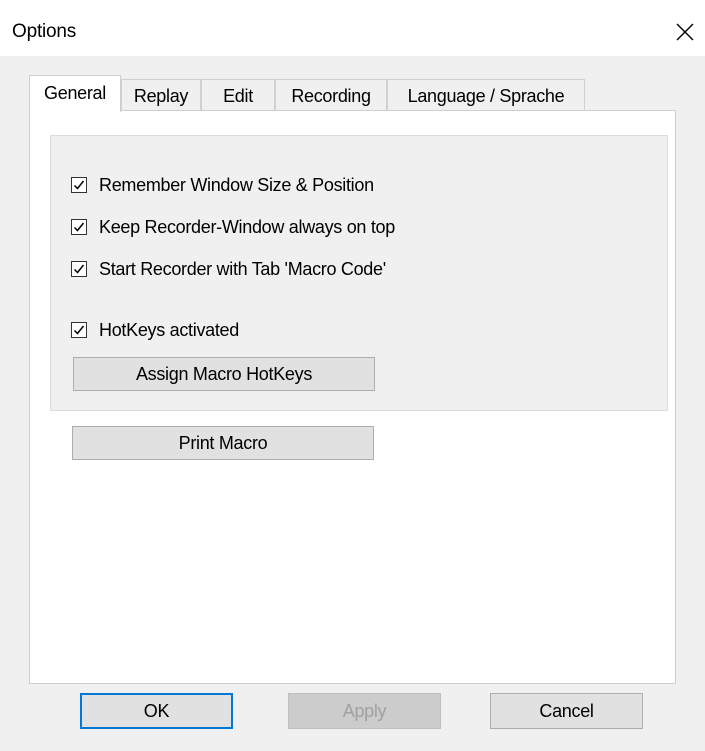 The width and height of the screenshot is (705, 751). I want to click on ok-button: OK, so click(156, 711).